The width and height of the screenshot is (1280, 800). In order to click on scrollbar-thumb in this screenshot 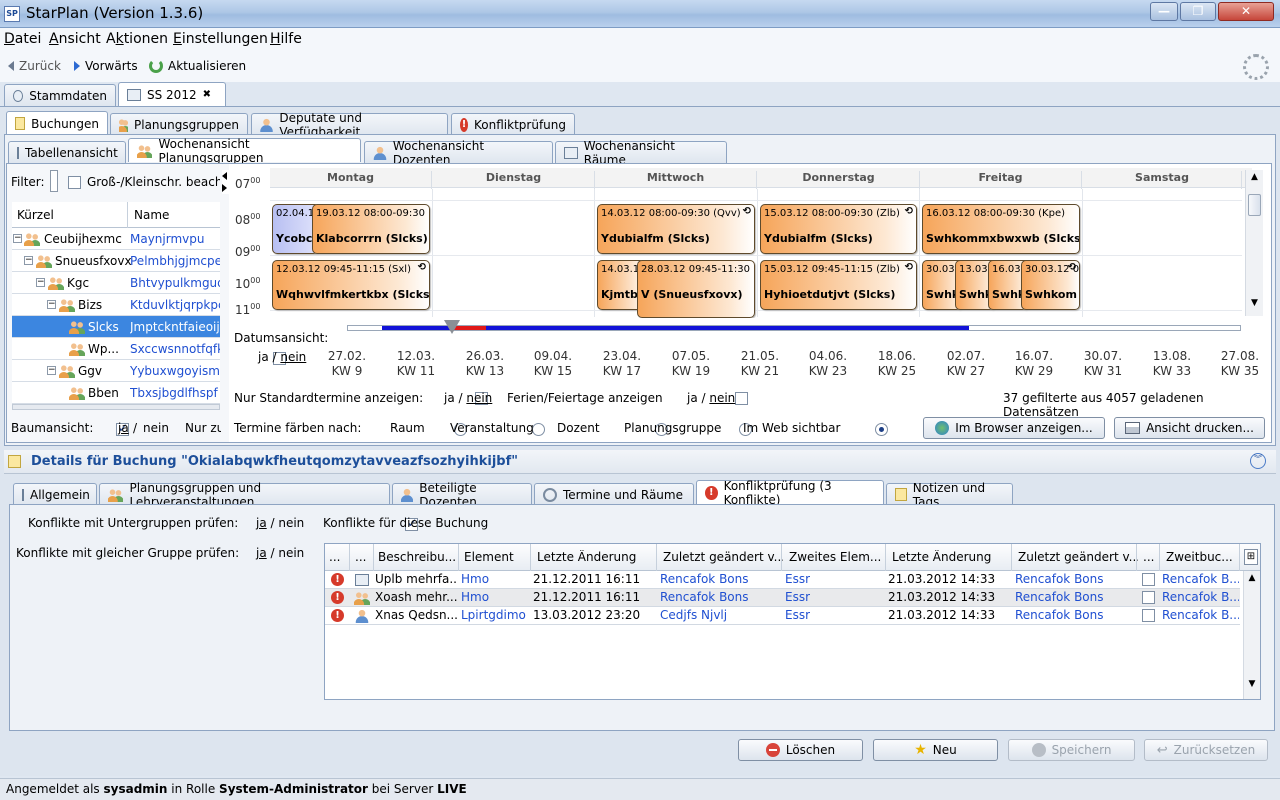, I will do `click(1254, 205)`.